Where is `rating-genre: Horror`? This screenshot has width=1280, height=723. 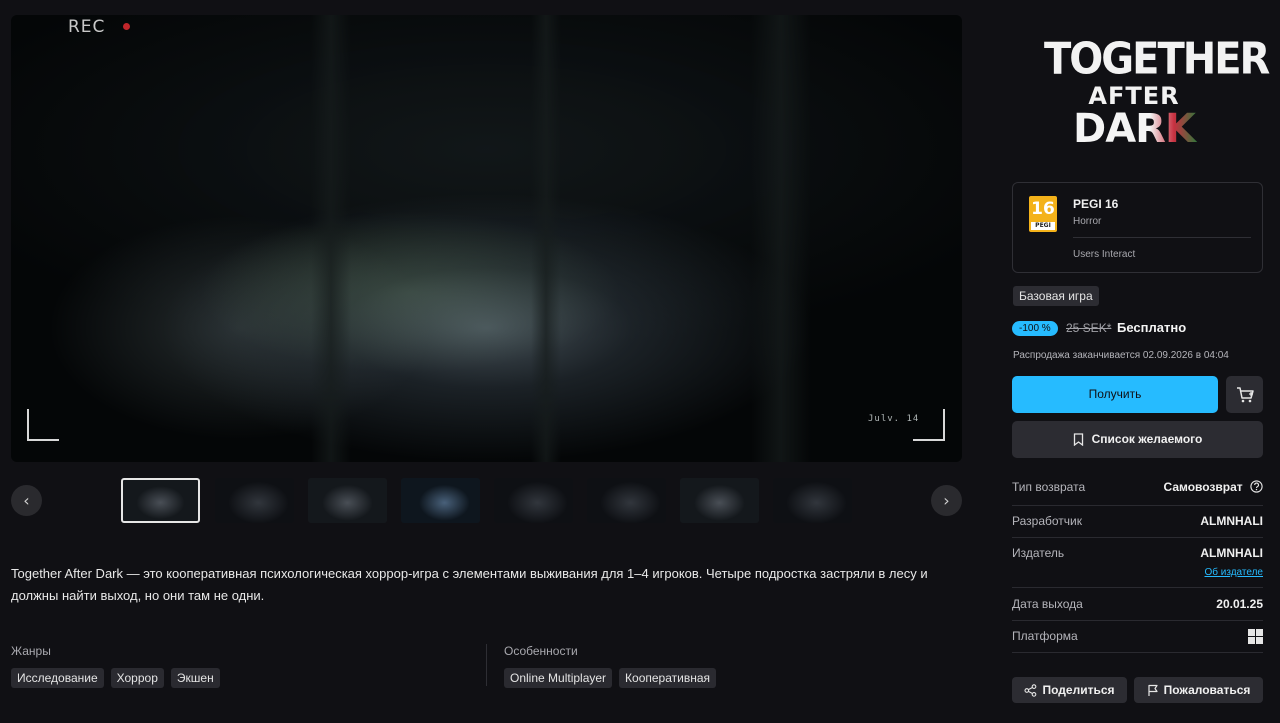
rating-genre: Horror is located at coordinates (1087, 221).